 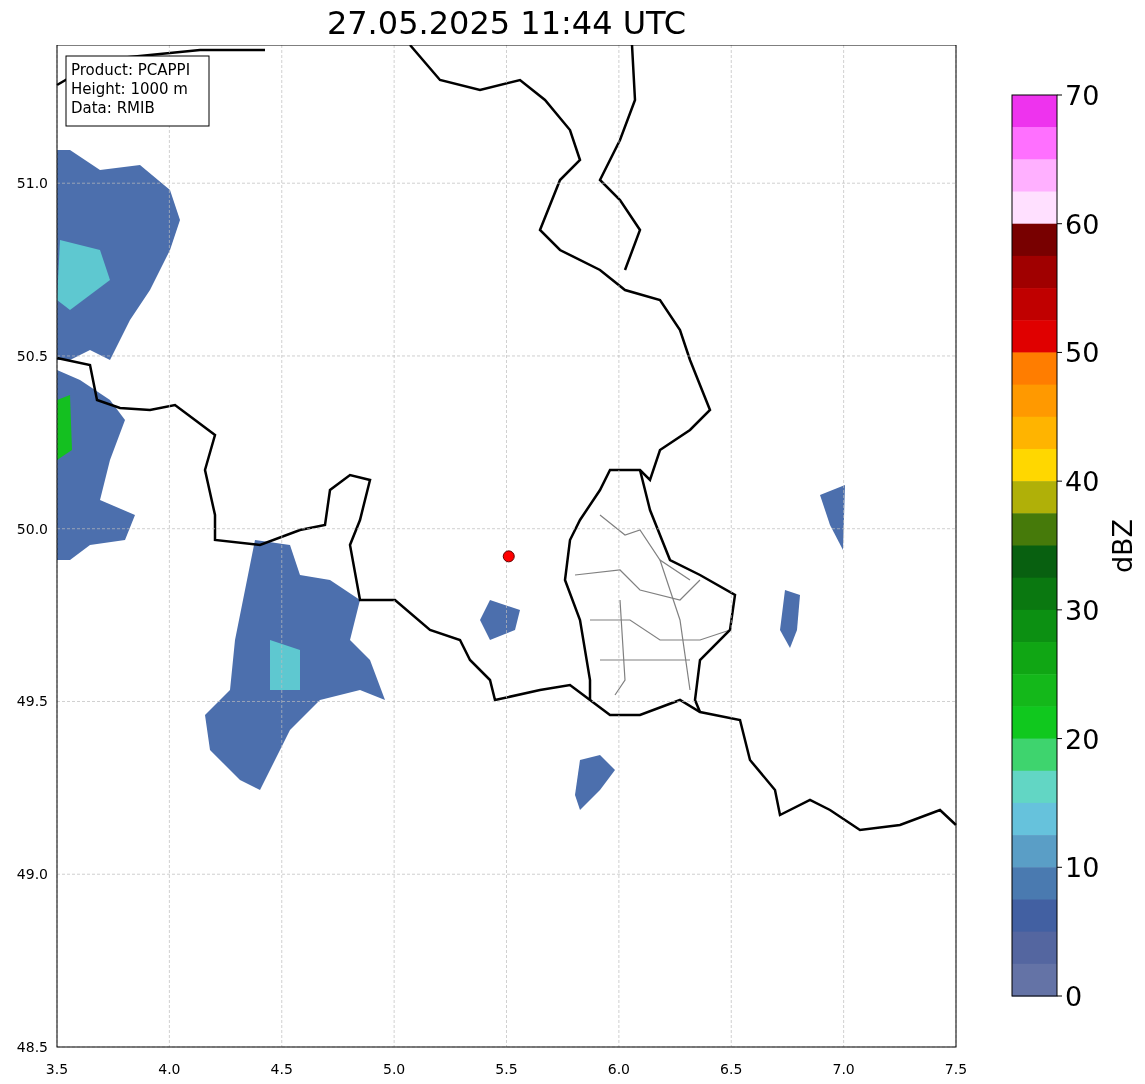 What do you see at coordinates (731, 1069) in the screenshot?
I see `axis-tick-label: 6.5` at bounding box center [731, 1069].